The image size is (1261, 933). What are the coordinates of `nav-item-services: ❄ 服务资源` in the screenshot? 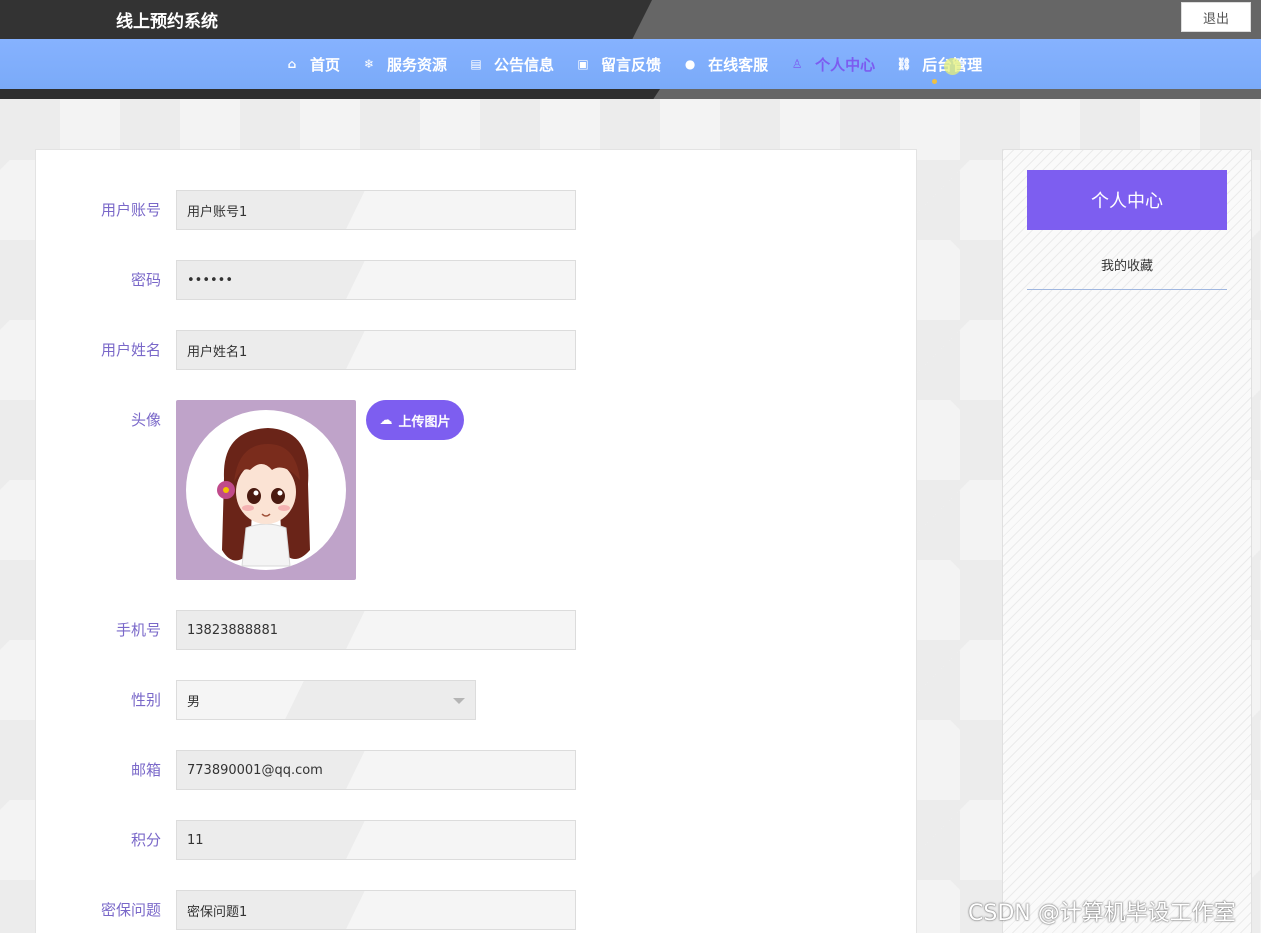 It's located at (404, 64).